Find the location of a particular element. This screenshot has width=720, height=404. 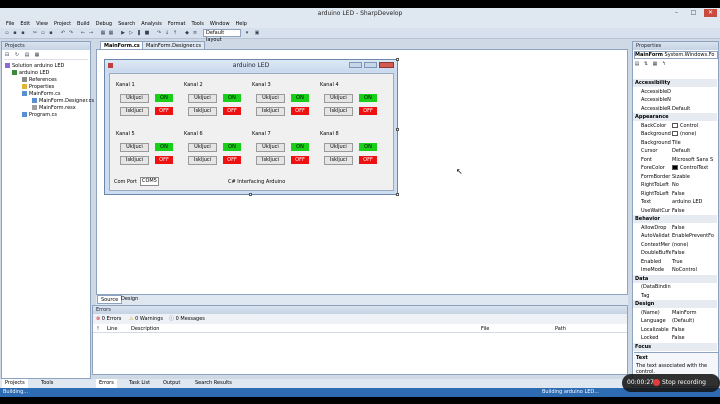

property-value: No is located at coordinates (694, 185).